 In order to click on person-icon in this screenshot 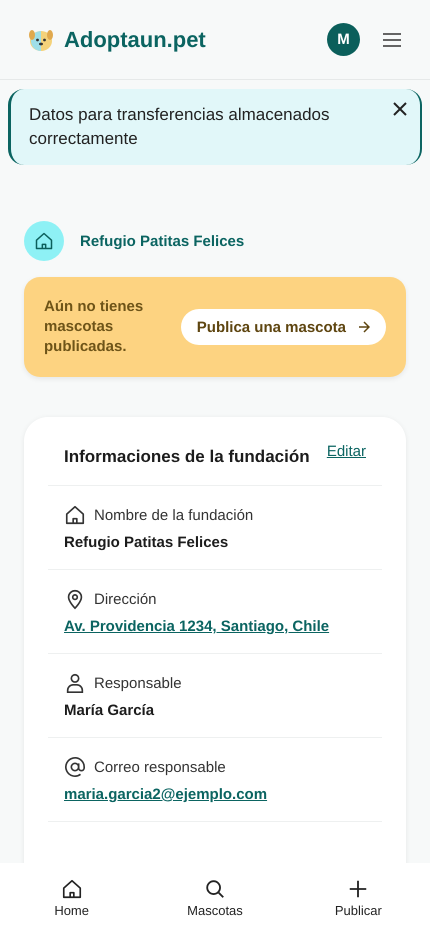, I will do `click(75, 683)`.